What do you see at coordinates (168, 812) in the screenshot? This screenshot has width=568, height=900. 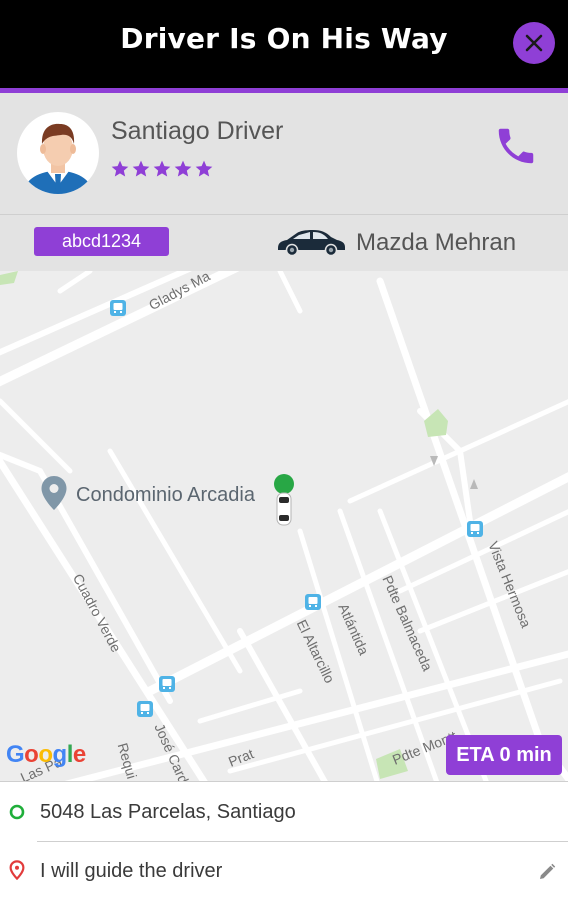 I see `pickup-address: 5048 Las Parcelas, Santiago` at bounding box center [168, 812].